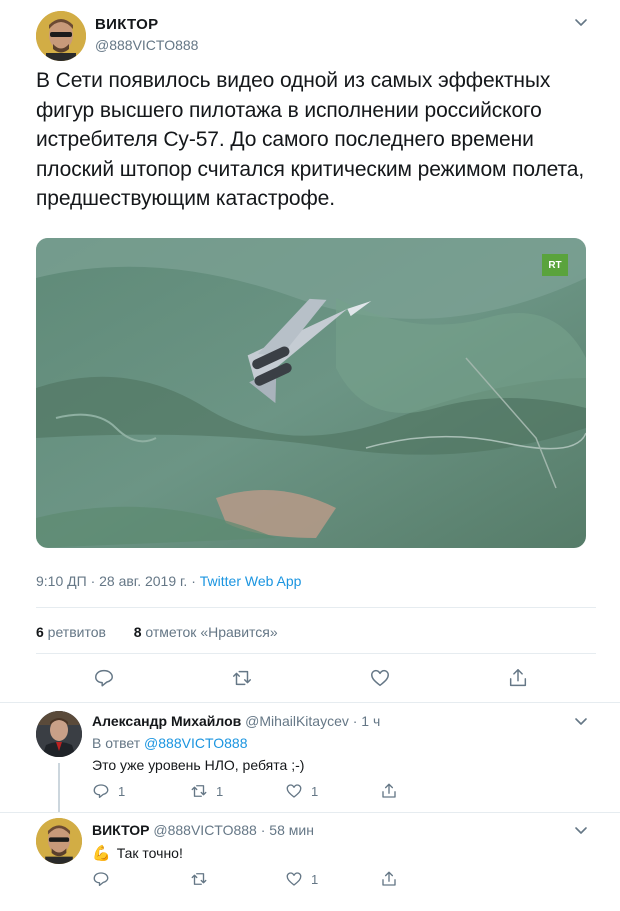 This screenshot has width=620, height=911. I want to click on reply-button, so click(105, 879).